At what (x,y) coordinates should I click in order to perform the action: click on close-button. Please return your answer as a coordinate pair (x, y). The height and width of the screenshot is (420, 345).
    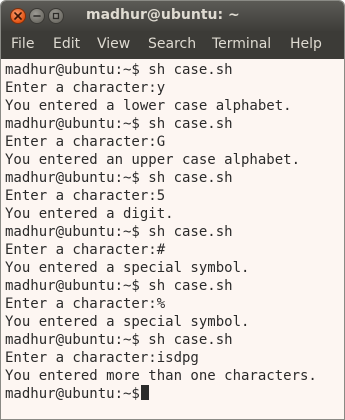
    Looking at the image, I should click on (18, 16).